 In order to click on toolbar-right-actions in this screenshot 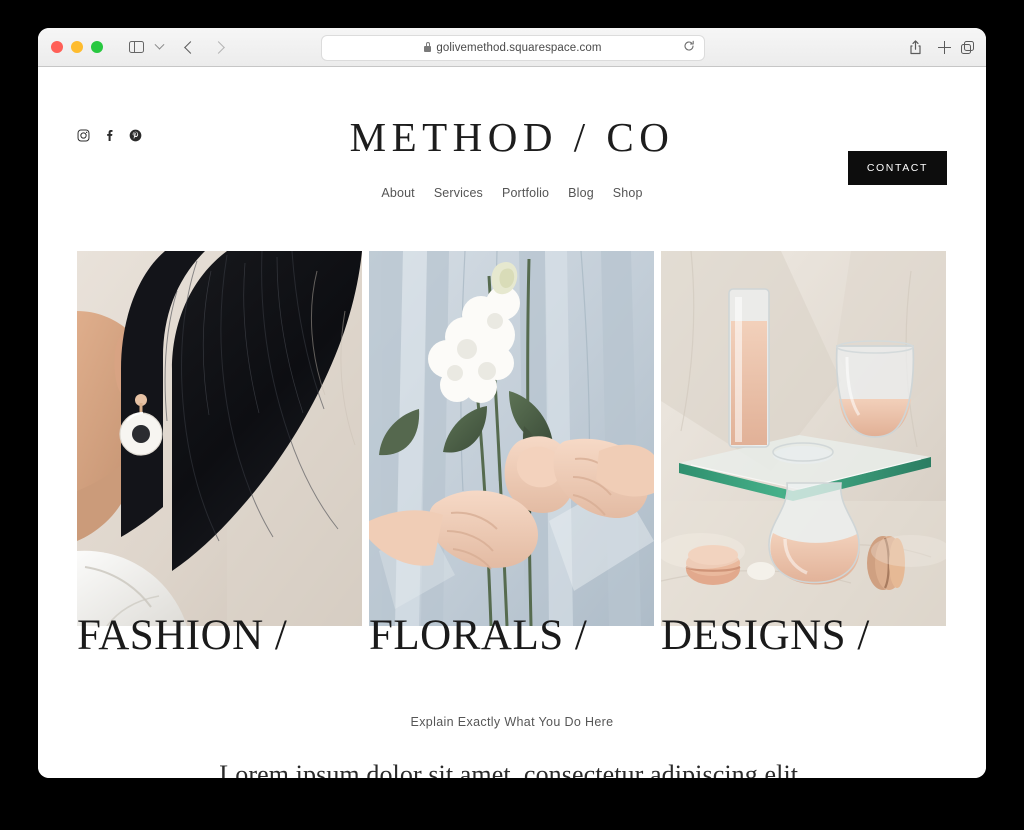, I will do `click(938, 47)`.